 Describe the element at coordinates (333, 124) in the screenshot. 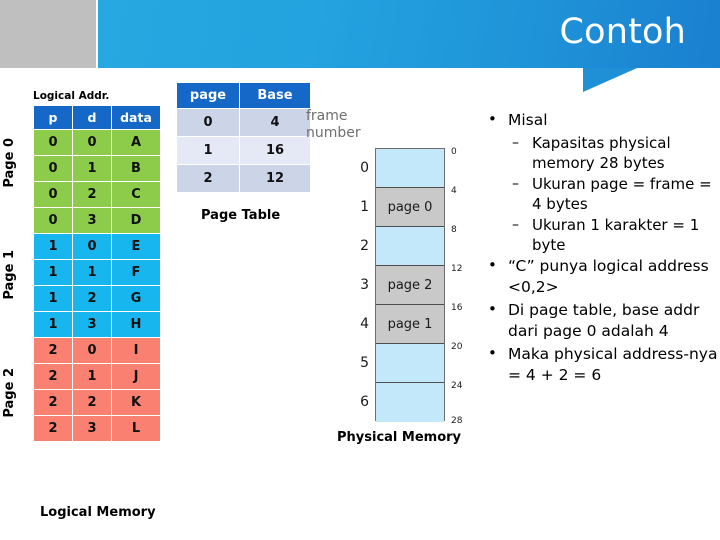

I see `frame-number-label: frame number` at that location.